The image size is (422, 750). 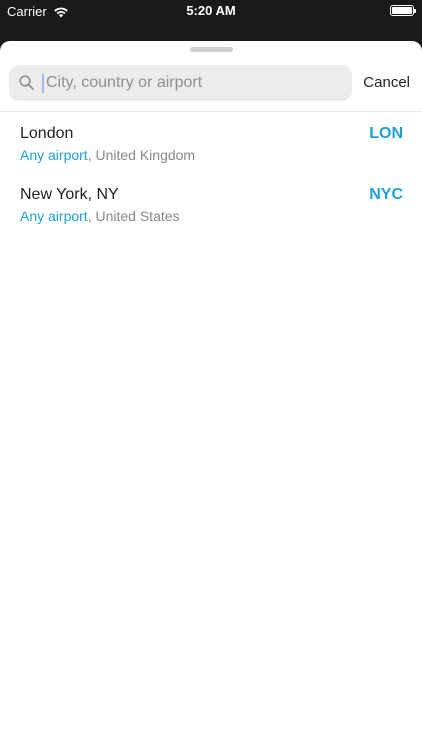 I want to click on text-cursor, so click(x=43, y=83).